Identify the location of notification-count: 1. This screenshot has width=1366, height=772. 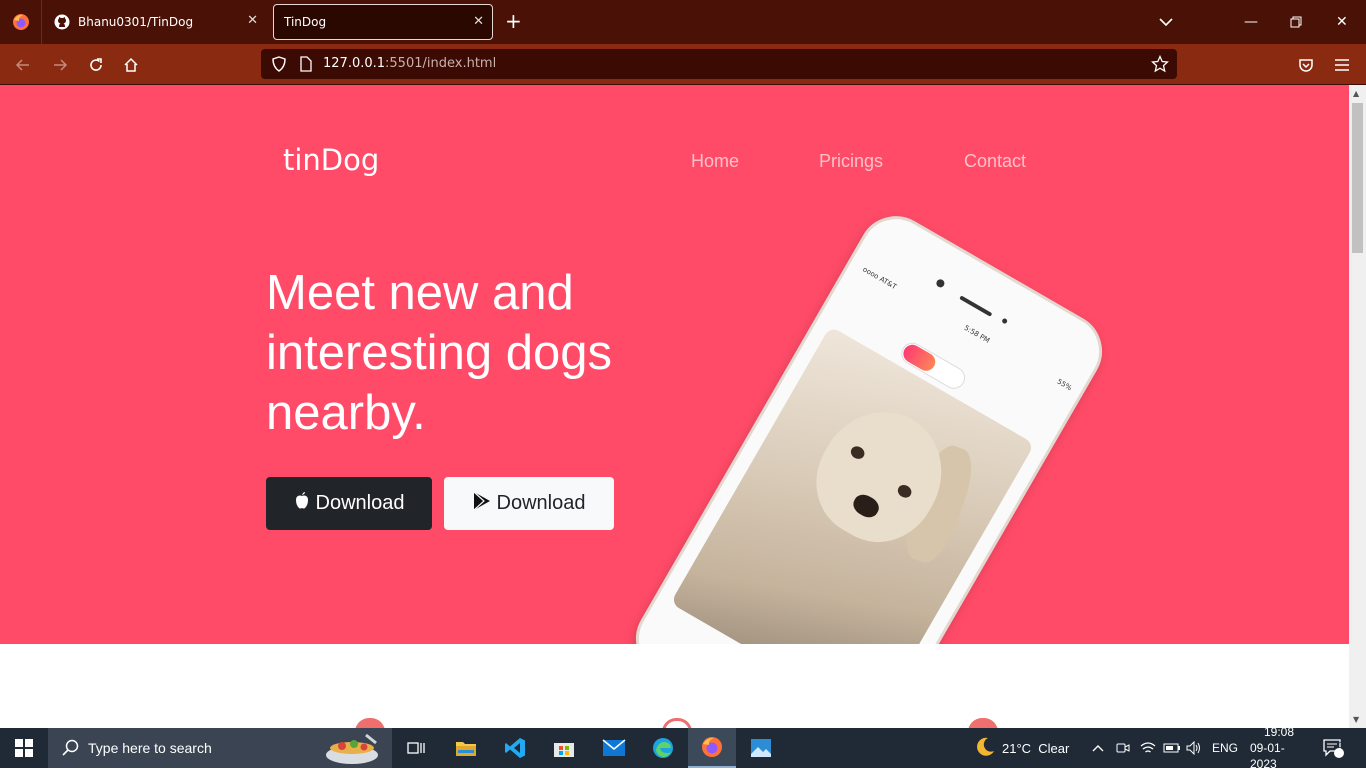
(1341, 745).